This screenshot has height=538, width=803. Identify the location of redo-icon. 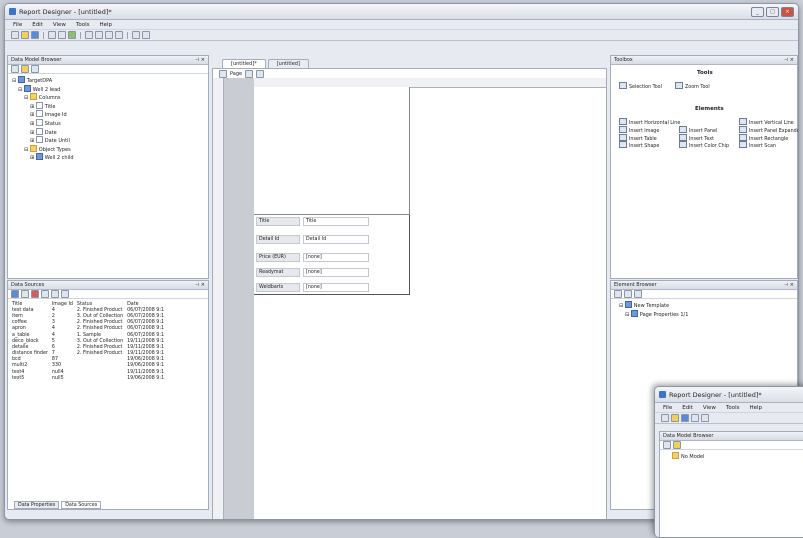
(146, 35).